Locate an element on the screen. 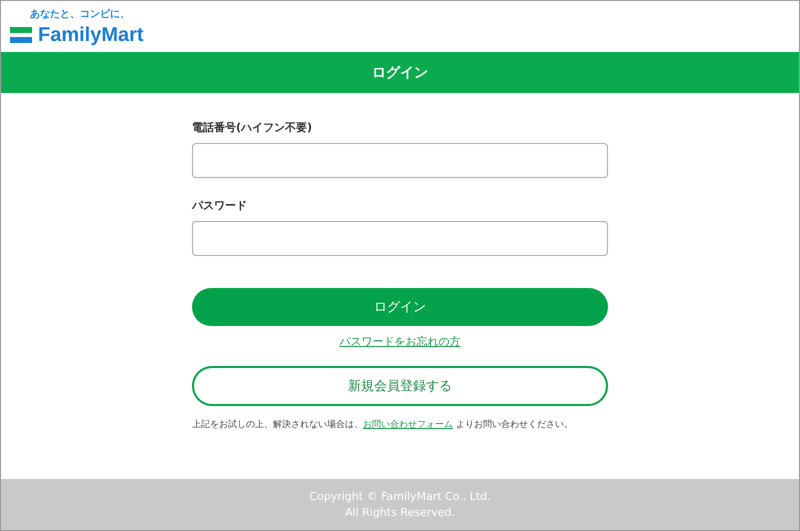 The height and width of the screenshot is (531, 800). page-title: ログイン is located at coordinates (400, 73).